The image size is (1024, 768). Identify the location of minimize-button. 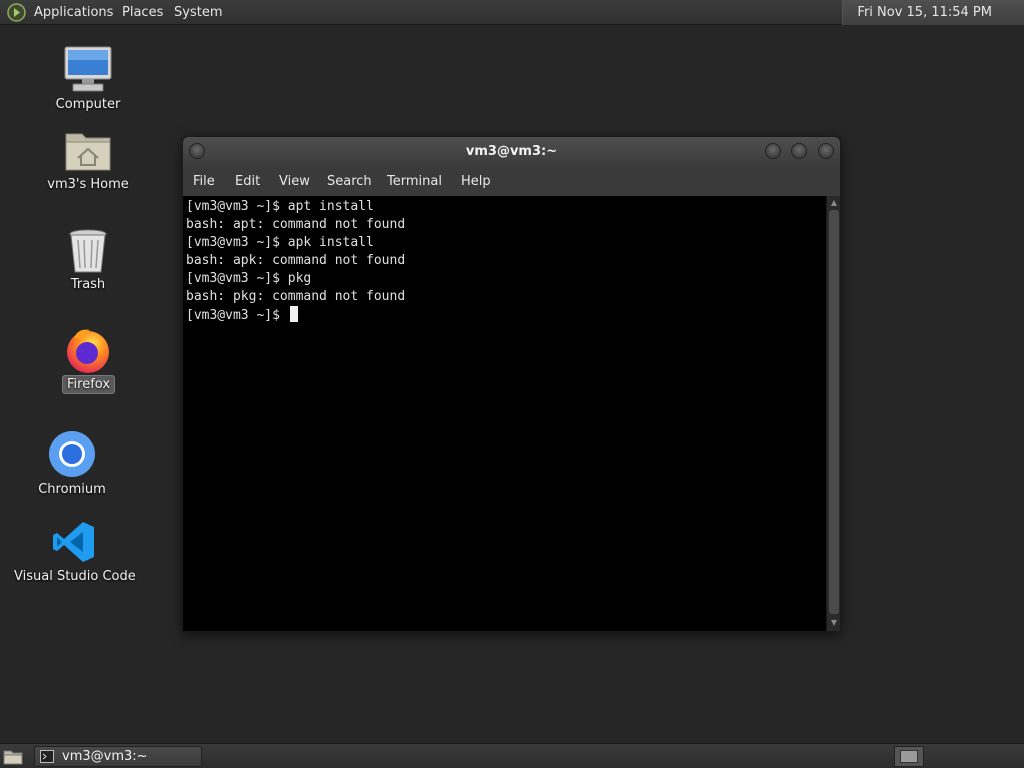
(773, 151).